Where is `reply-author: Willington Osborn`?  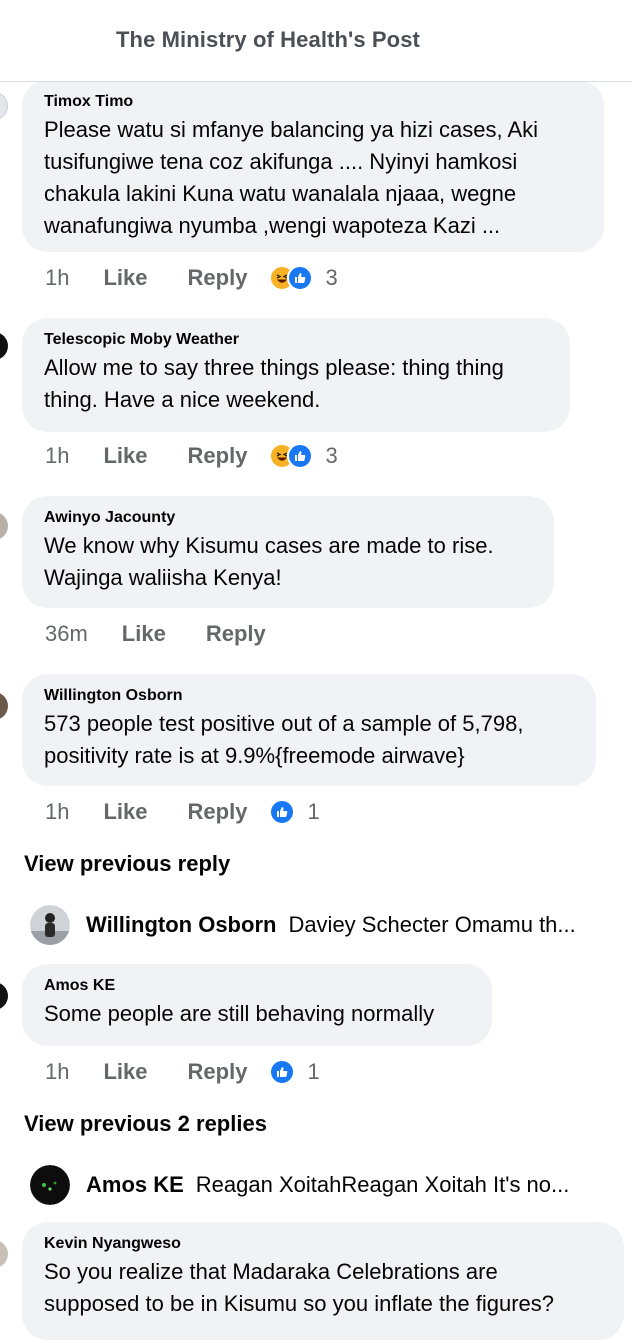 reply-author: Willington Osborn is located at coordinates (181, 925).